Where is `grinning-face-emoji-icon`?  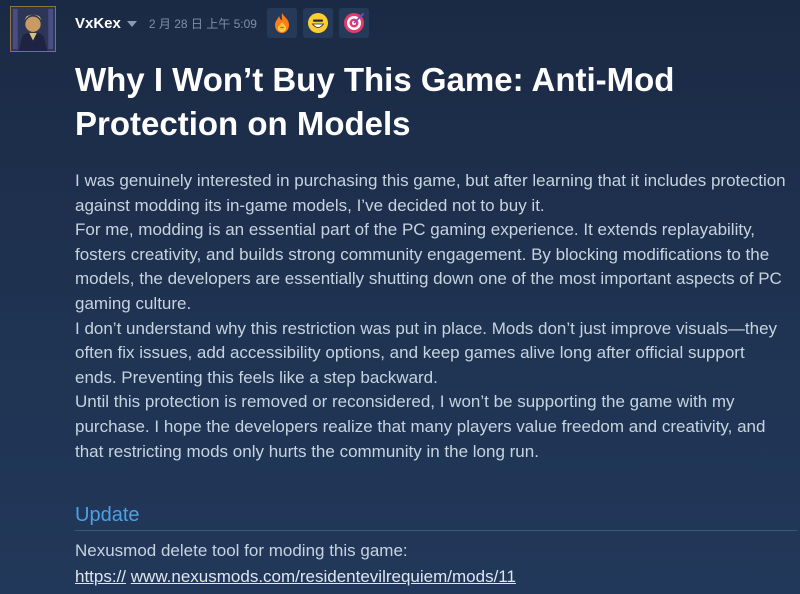
grinning-face-emoji-icon is located at coordinates (317, 23).